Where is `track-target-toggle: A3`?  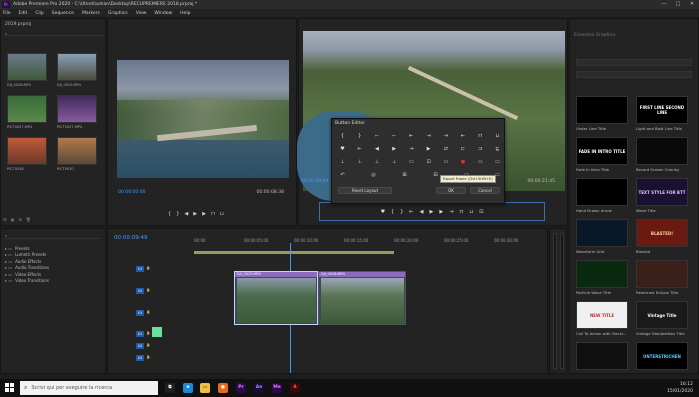 track-target-toggle: A3 is located at coordinates (140, 358).